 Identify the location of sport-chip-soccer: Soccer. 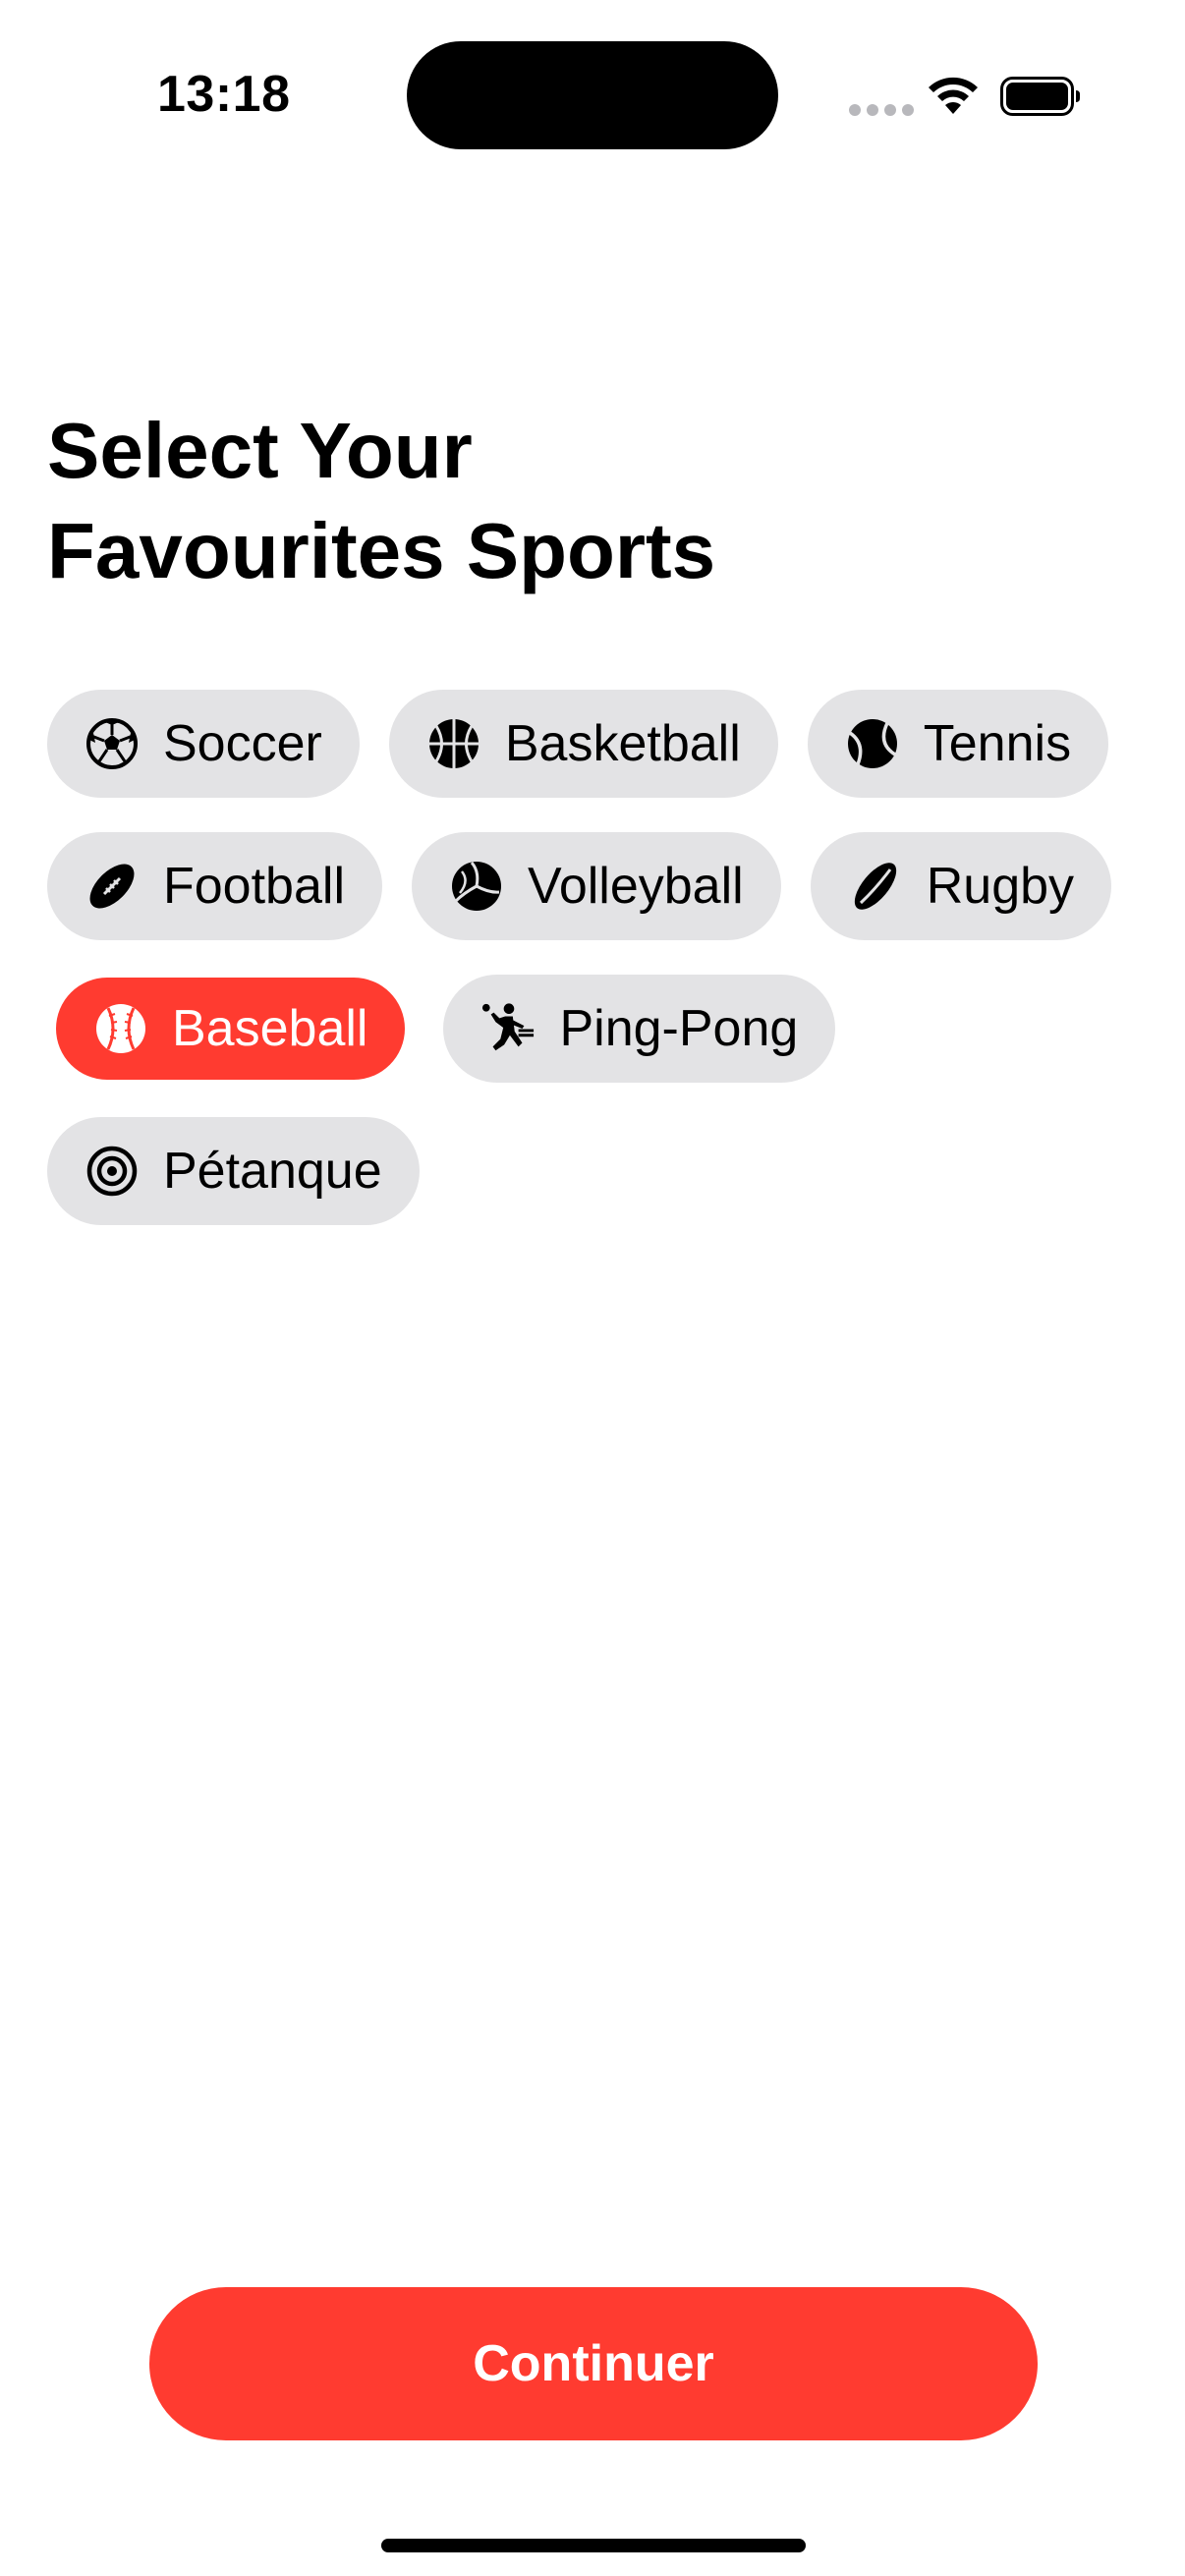
(204, 744).